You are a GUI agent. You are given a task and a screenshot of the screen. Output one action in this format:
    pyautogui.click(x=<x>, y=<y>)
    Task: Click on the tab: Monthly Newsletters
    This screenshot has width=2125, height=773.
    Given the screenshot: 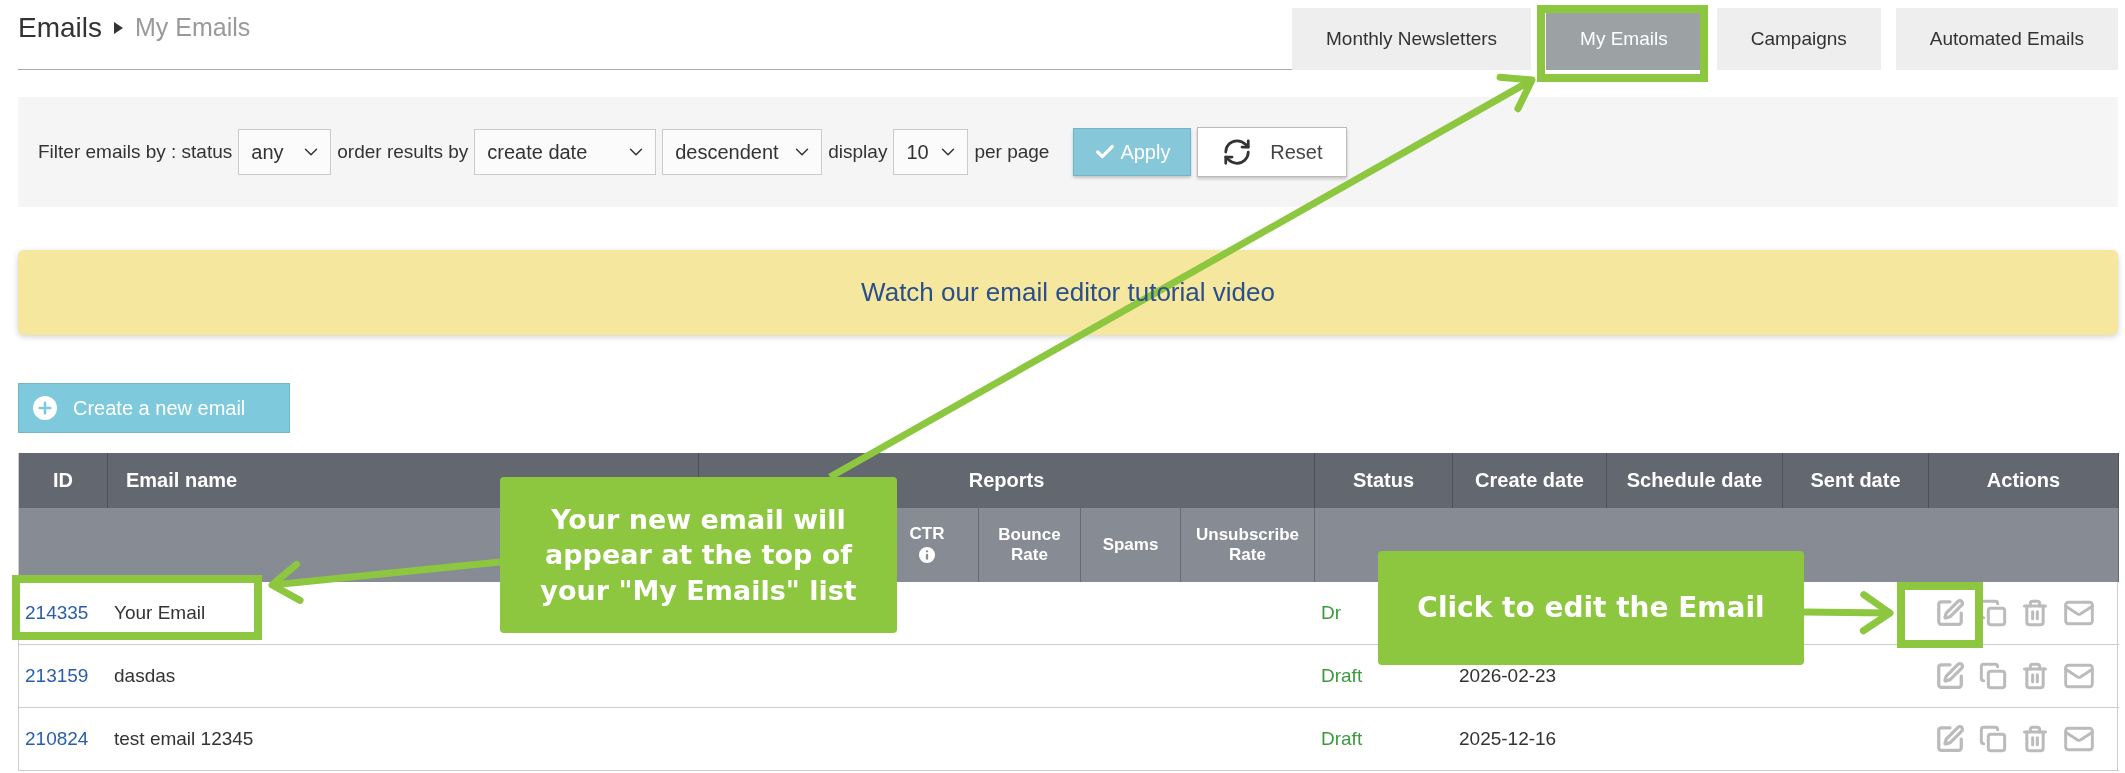 What is the action you would take?
    pyautogui.click(x=1412, y=39)
    